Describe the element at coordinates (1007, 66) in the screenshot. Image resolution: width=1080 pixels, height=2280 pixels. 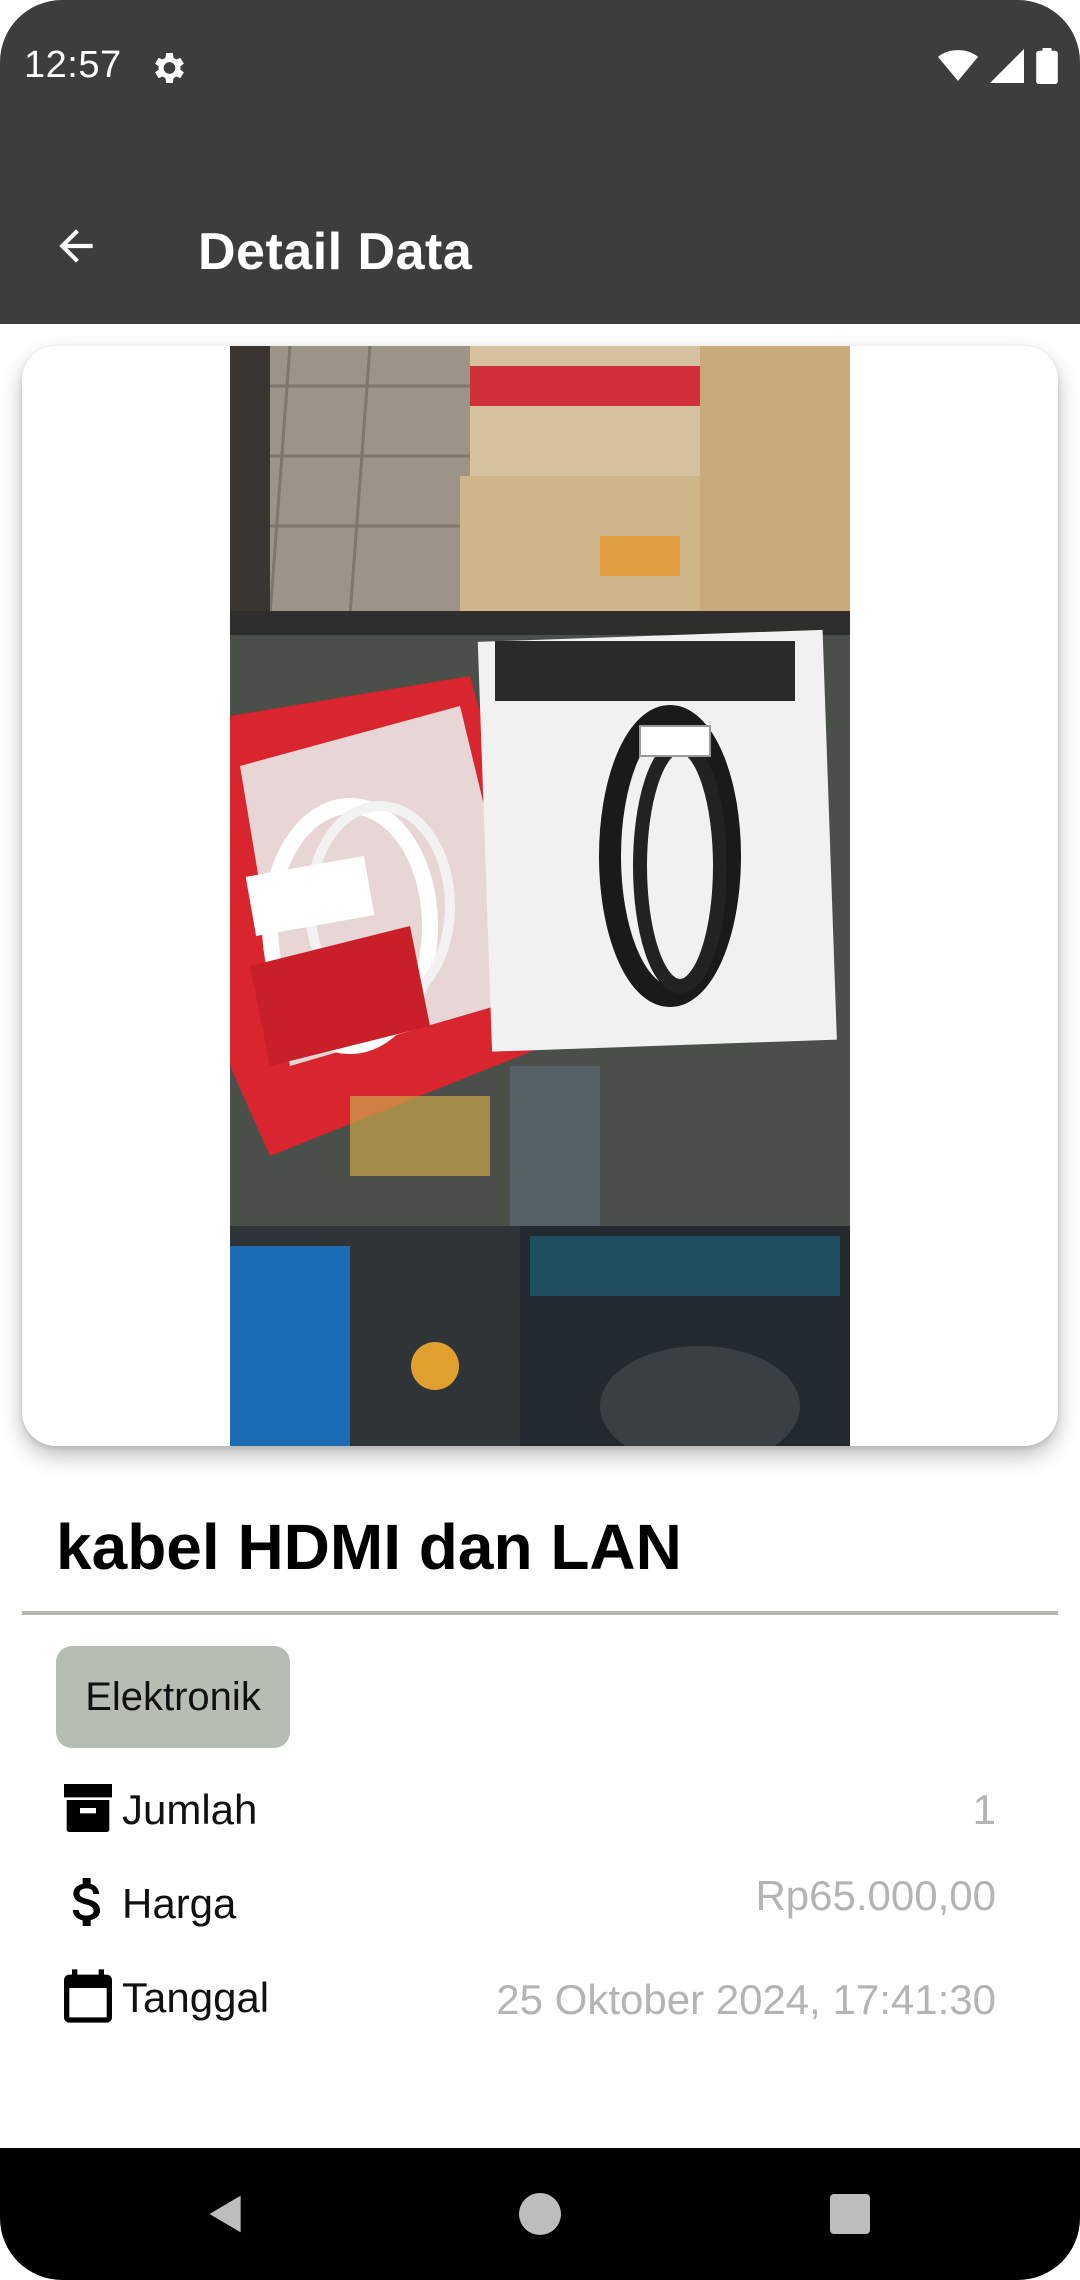
I see `signal-icon` at that location.